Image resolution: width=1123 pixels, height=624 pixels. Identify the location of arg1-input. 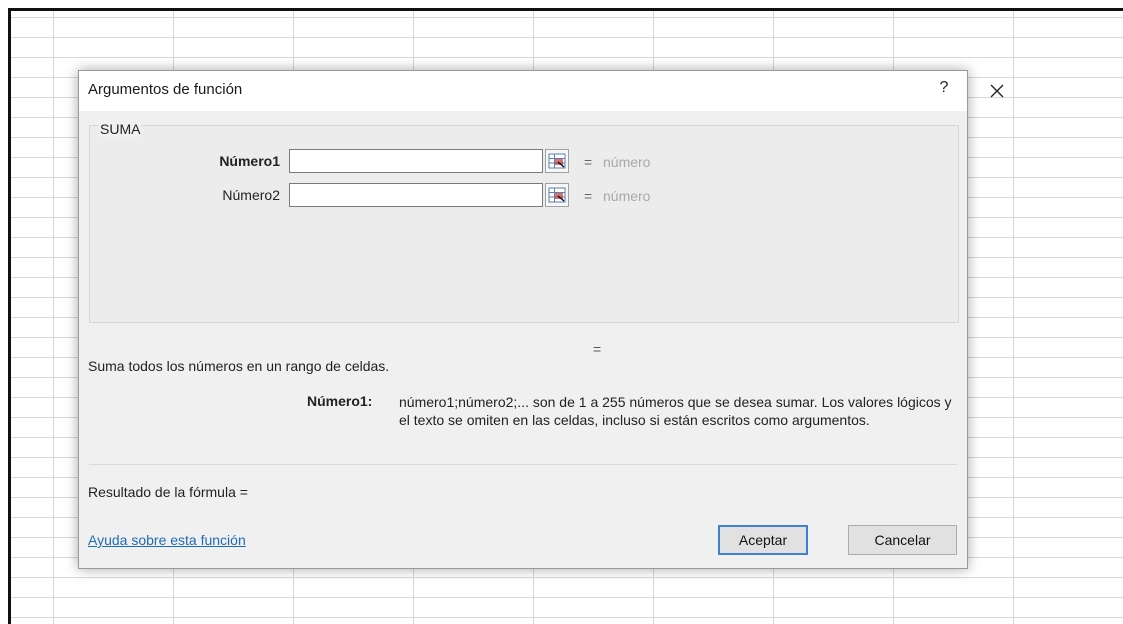
(416, 161).